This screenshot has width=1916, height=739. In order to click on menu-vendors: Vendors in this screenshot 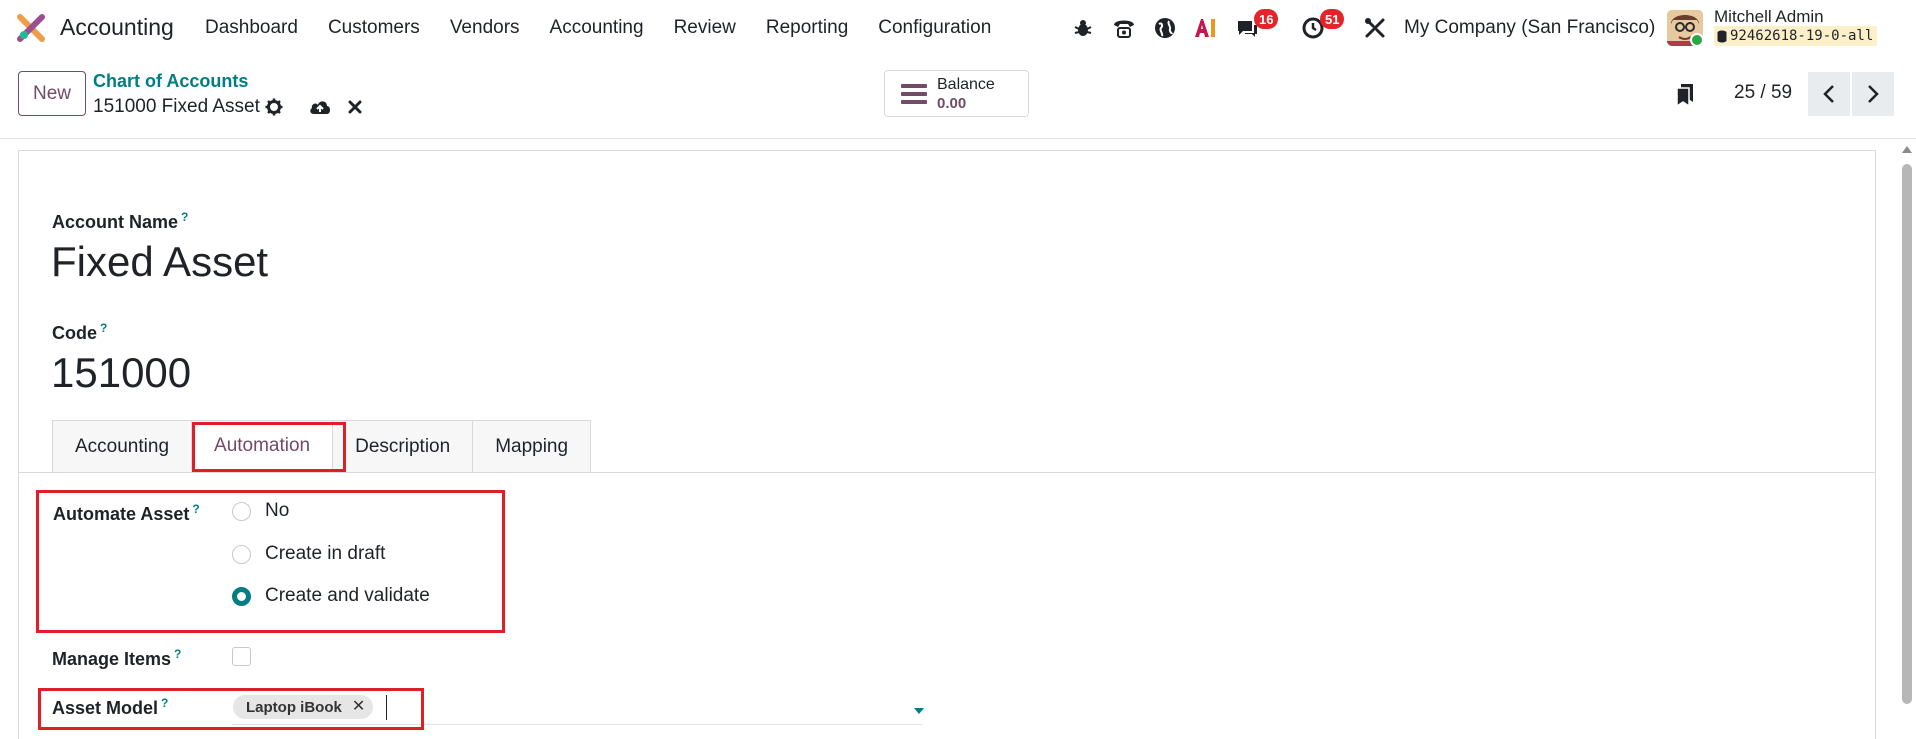, I will do `click(485, 28)`.